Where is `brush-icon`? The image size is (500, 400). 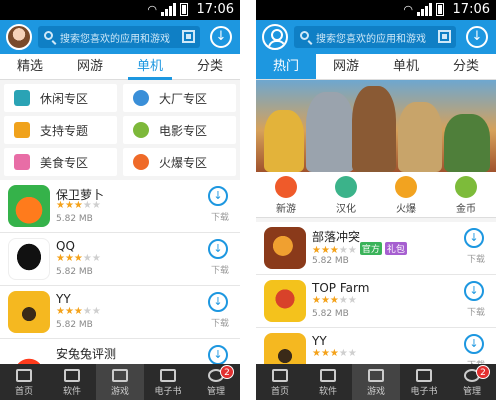
brush-icon is located at coordinates (346, 187).